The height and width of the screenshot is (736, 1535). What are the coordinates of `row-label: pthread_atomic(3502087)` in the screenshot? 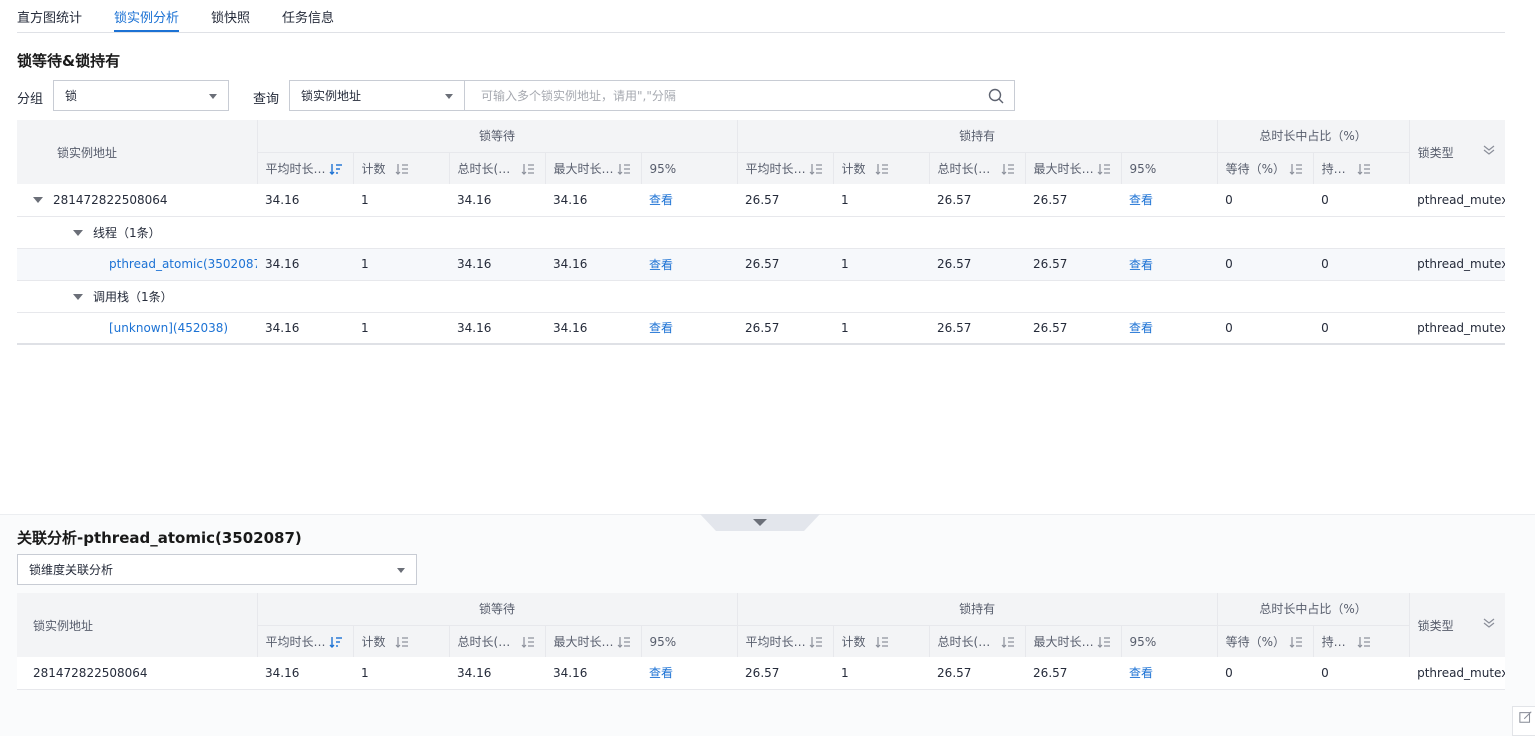 It's located at (137, 264).